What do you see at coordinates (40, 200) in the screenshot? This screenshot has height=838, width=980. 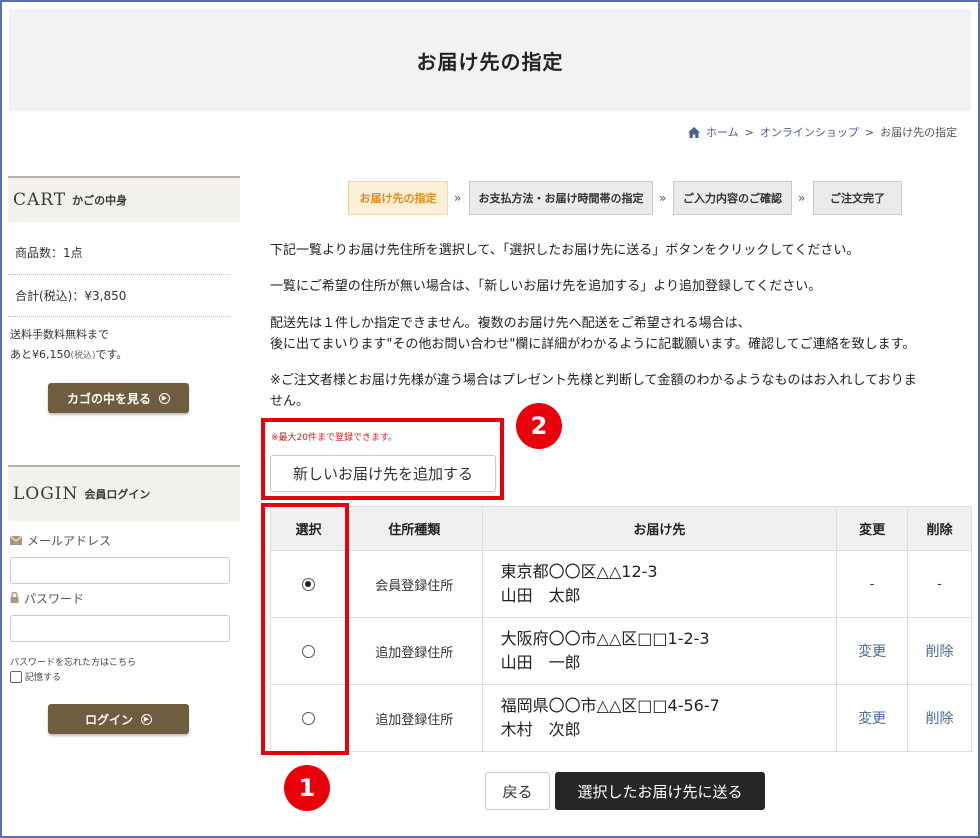 I see `cart-title: CART` at bounding box center [40, 200].